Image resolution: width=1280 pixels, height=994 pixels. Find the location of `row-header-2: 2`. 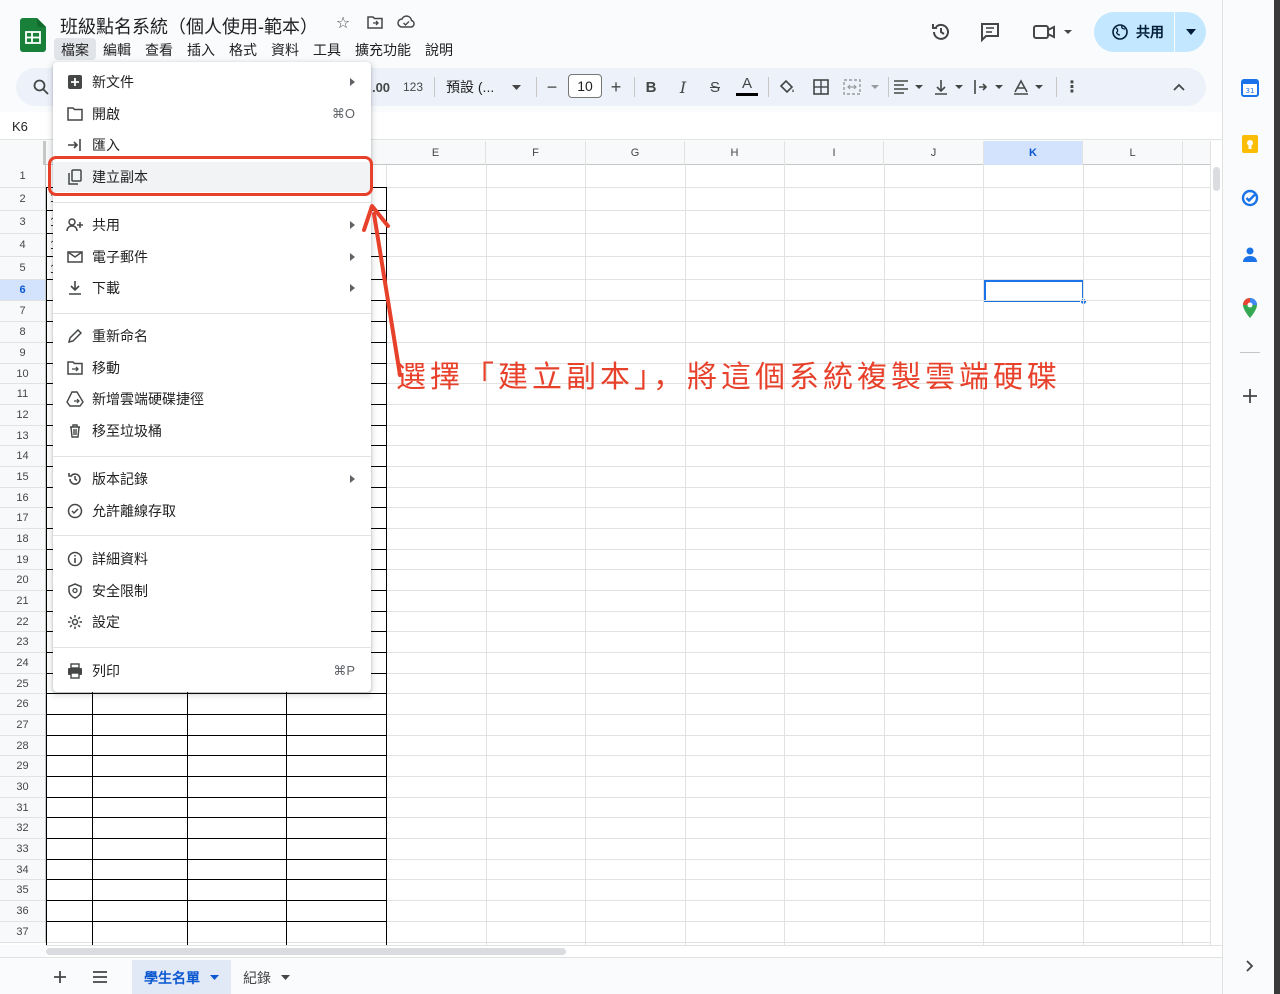

row-header-2: 2 is located at coordinates (23, 199).